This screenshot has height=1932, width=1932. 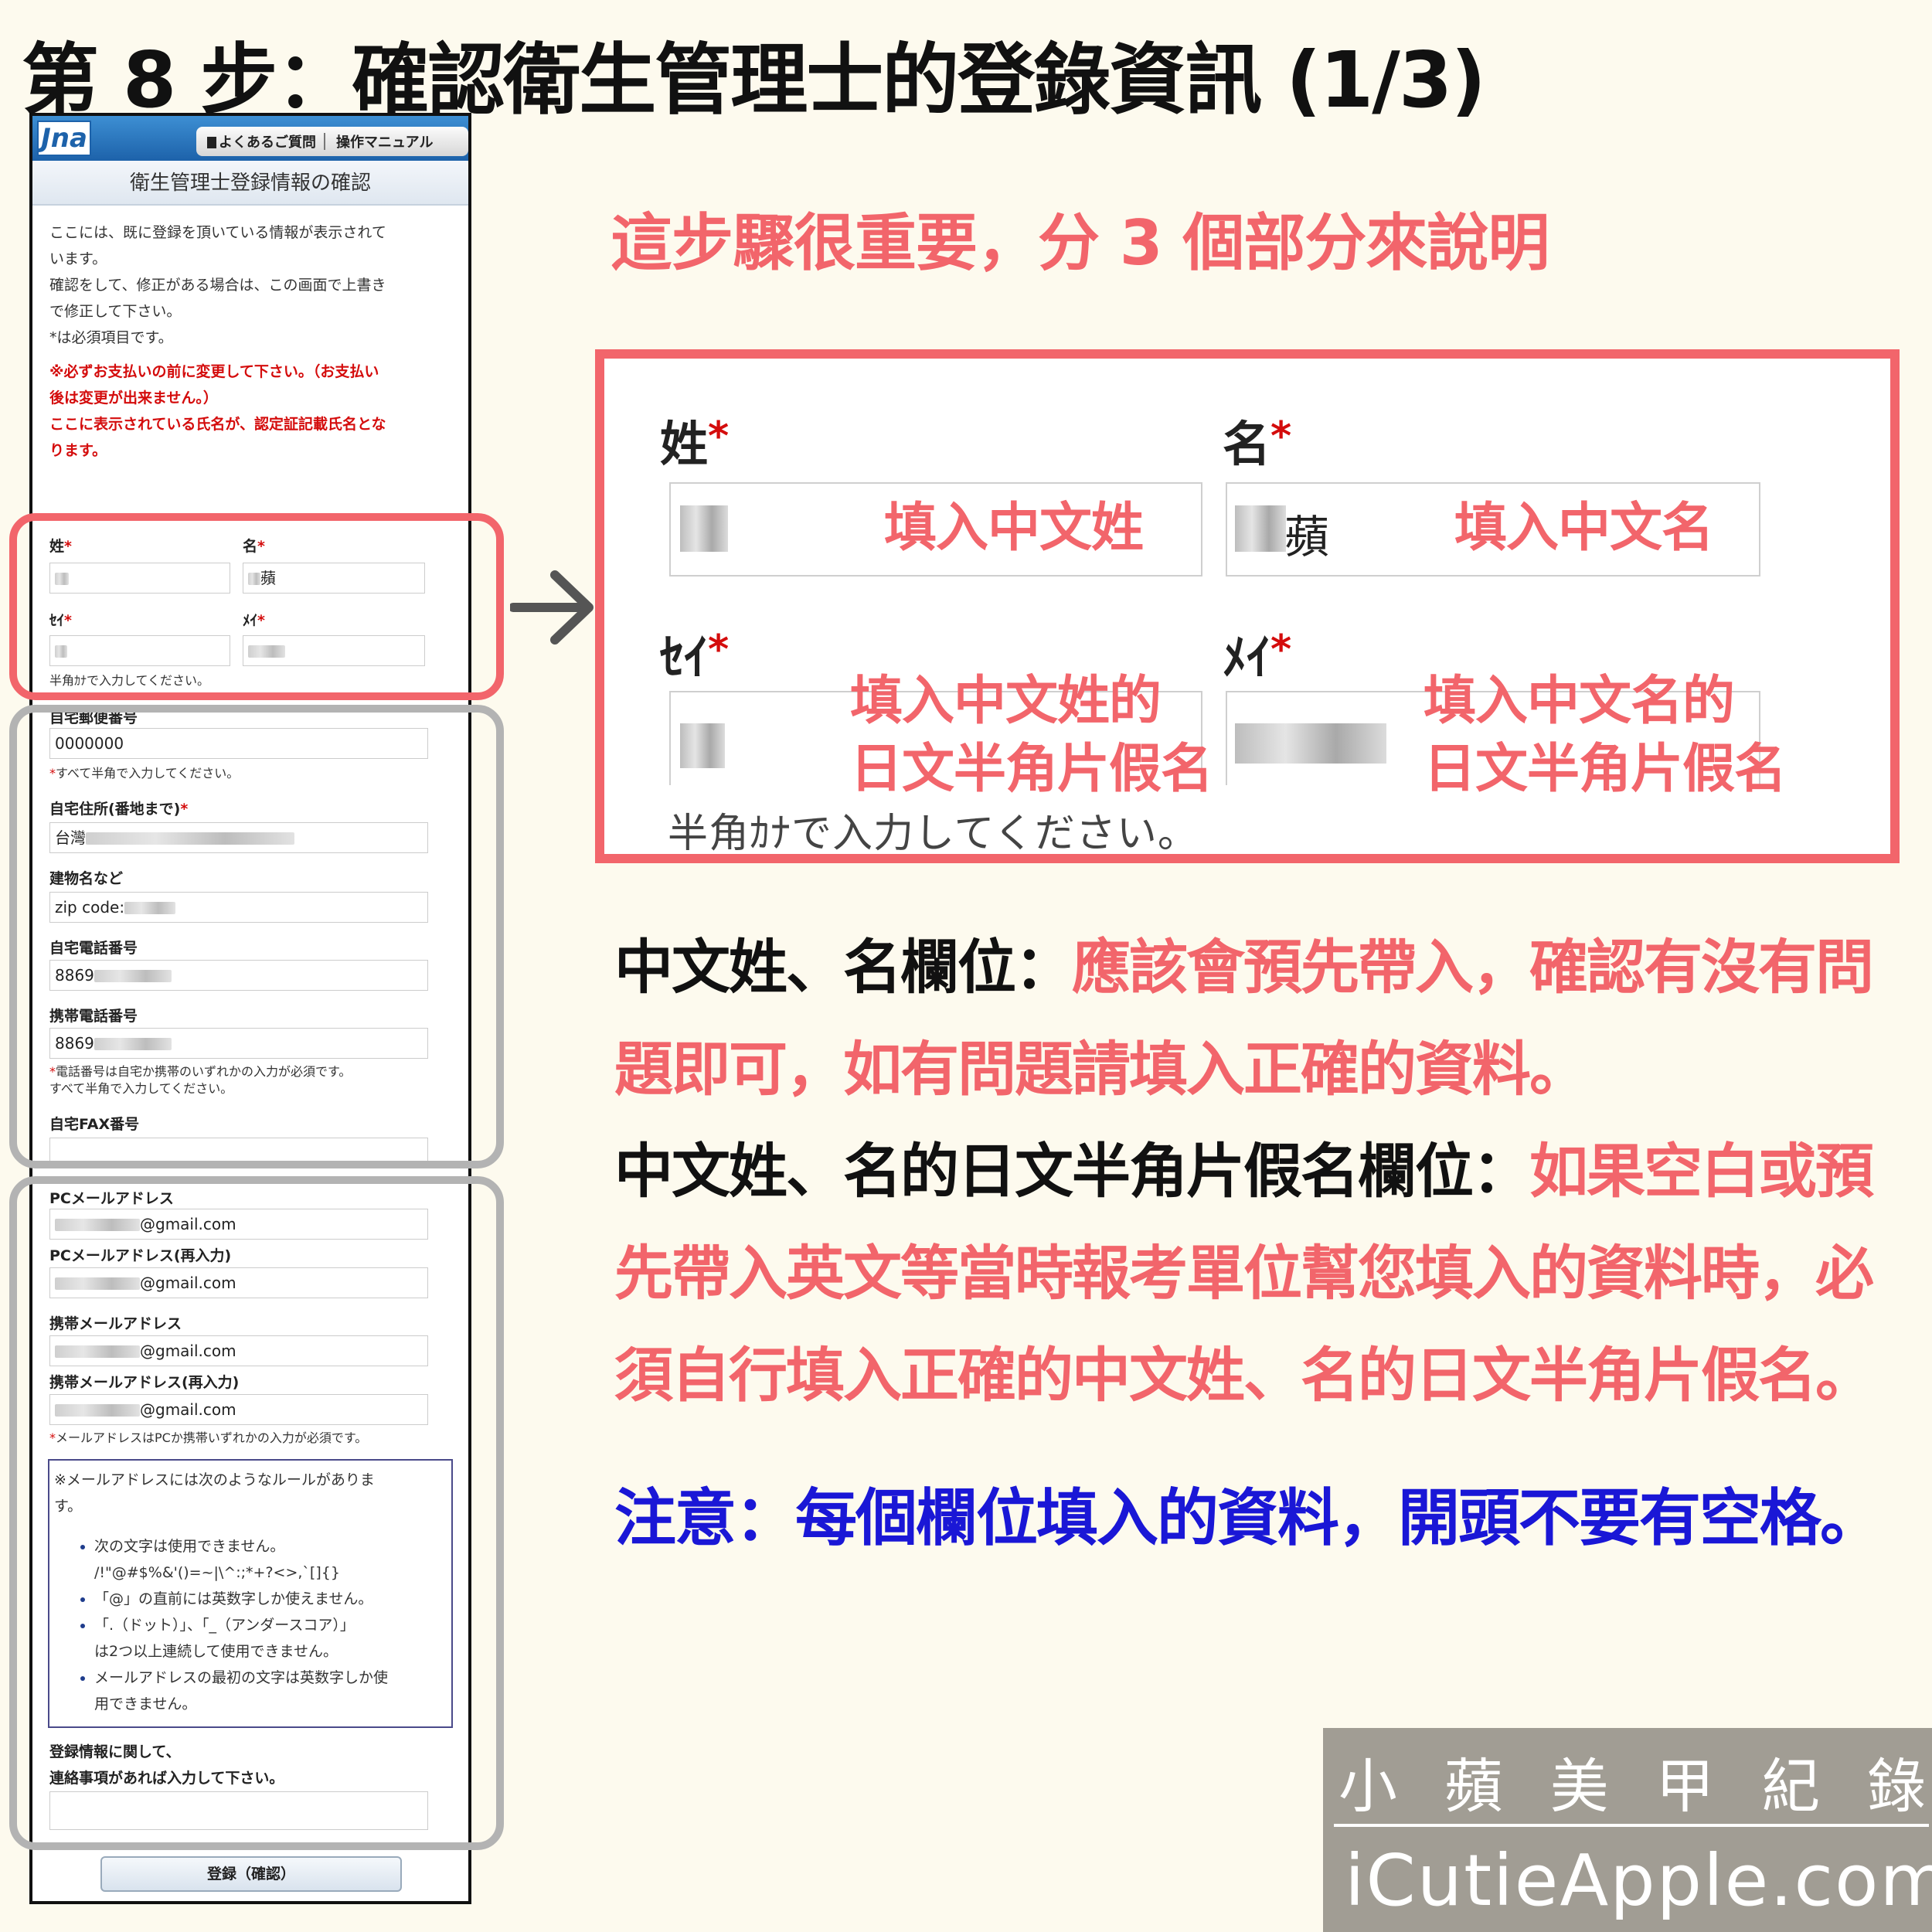 What do you see at coordinates (1307, 537) in the screenshot?
I see `zoom-mei-value: 蘋` at bounding box center [1307, 537].